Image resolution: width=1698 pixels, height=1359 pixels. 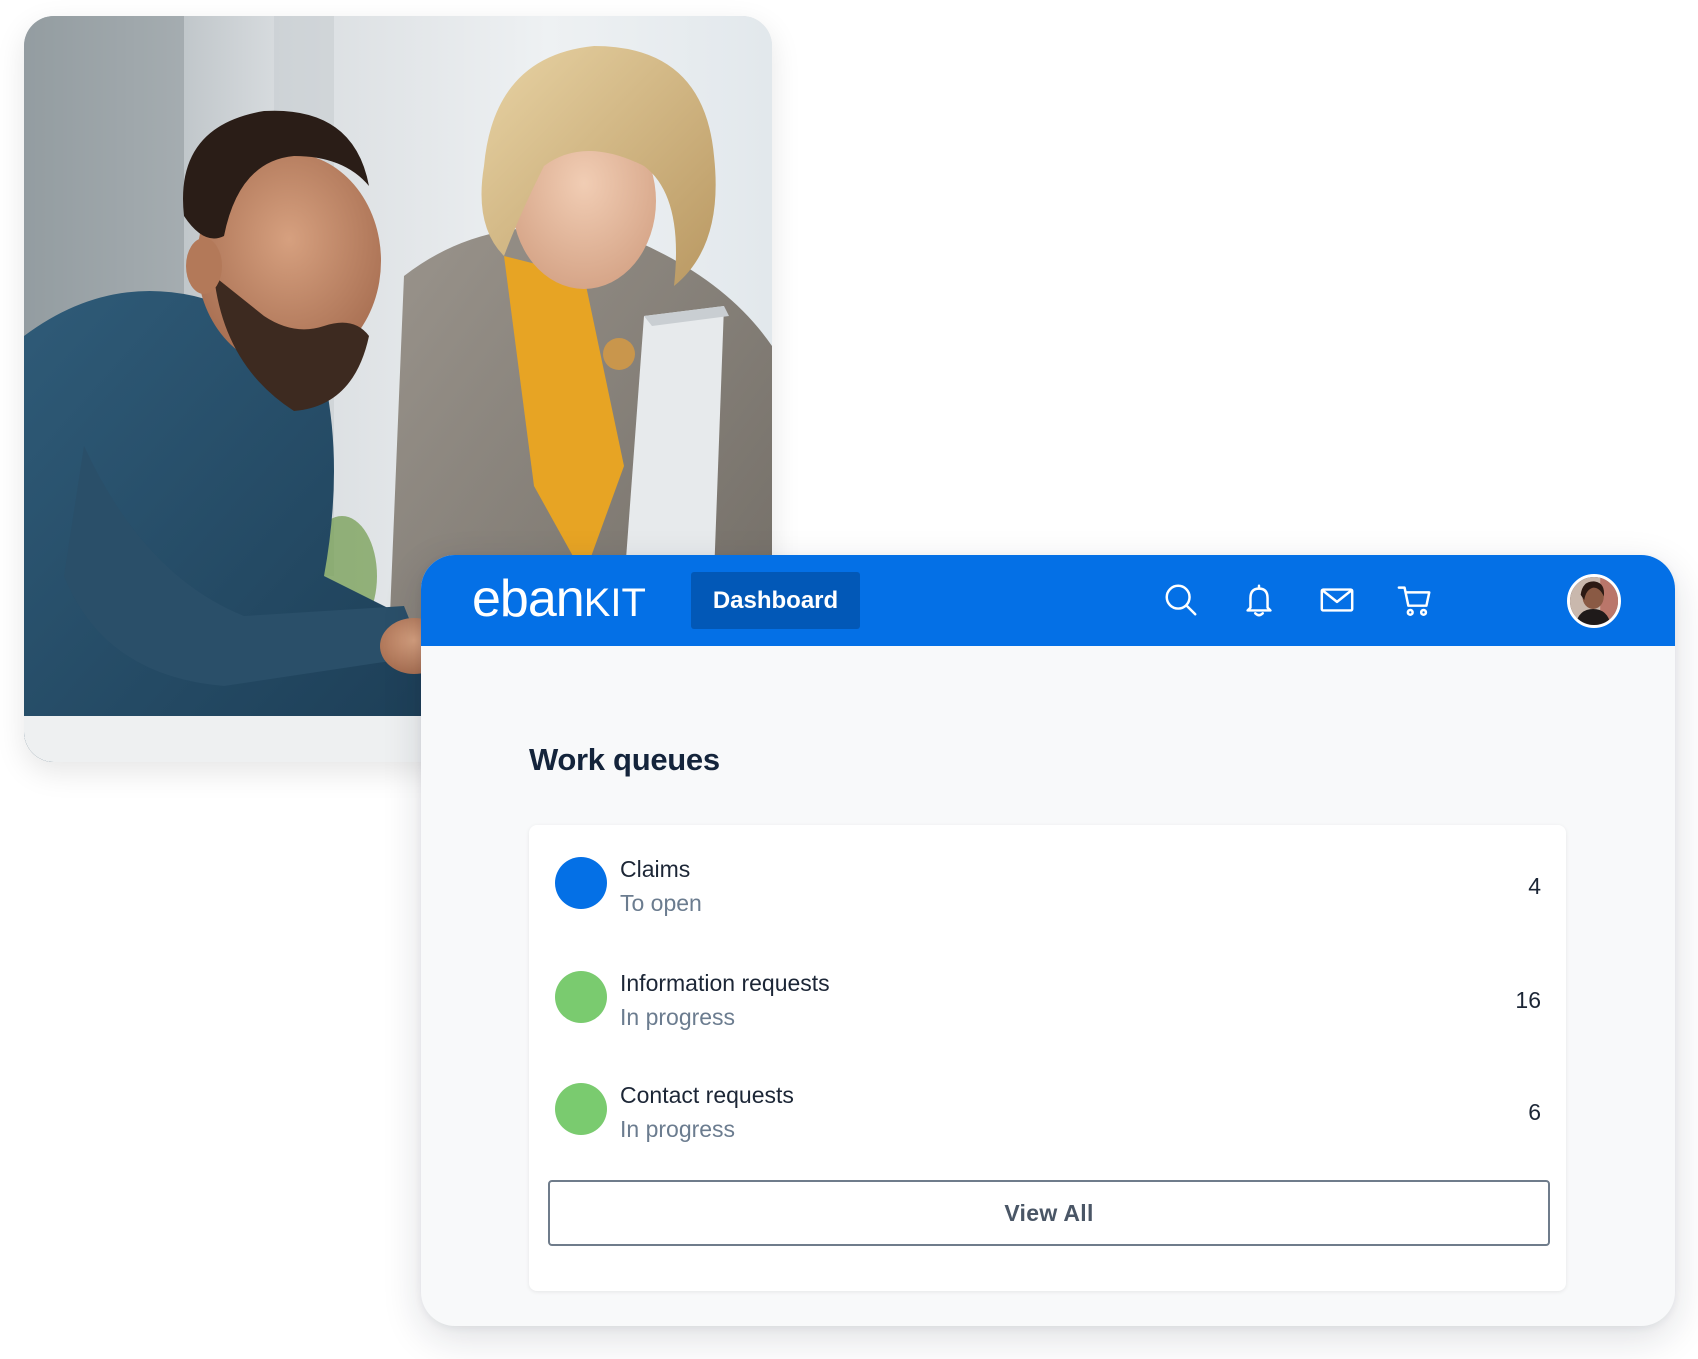 What do you see at coordinates (1415, 600) in the screenshot?
I see `cart-icon` at bounding box center [1415, 600].